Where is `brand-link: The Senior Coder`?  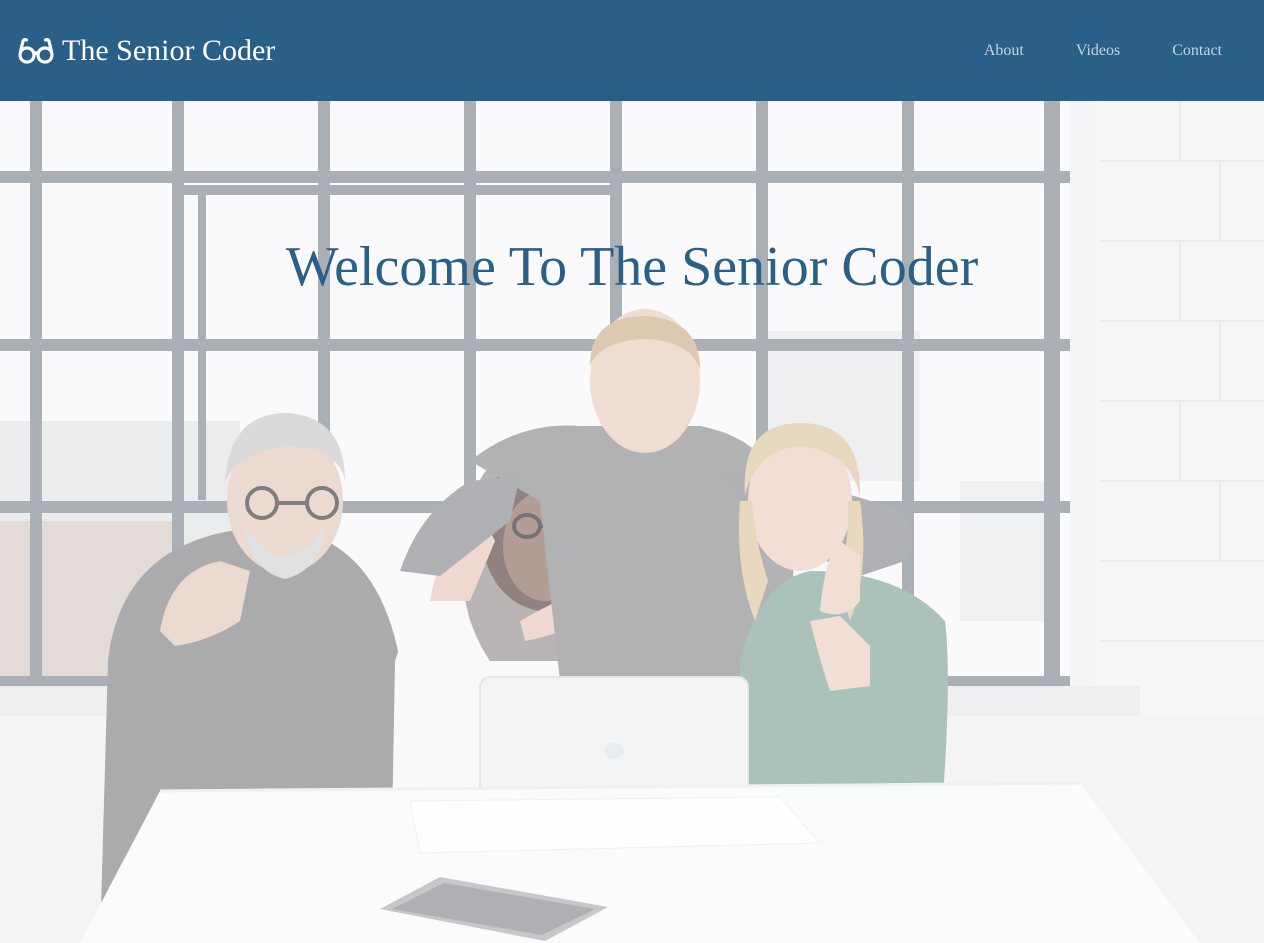 brand-link: The Senior Coder is located at coordinates (147, 50).